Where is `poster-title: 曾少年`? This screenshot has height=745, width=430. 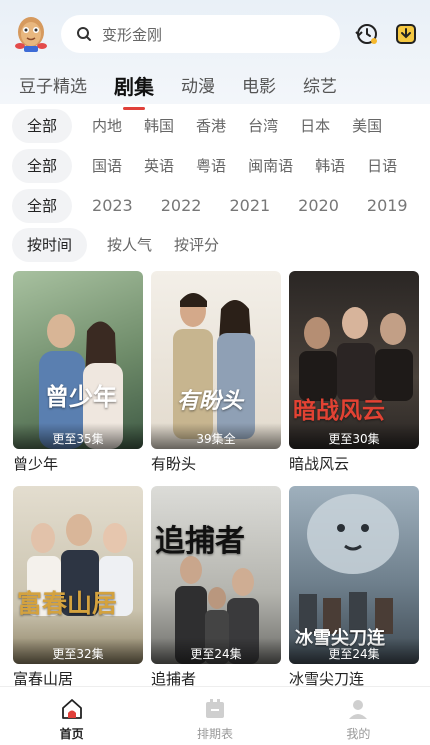 poster-title: 曾少年 is located at coordinates (81, 397).